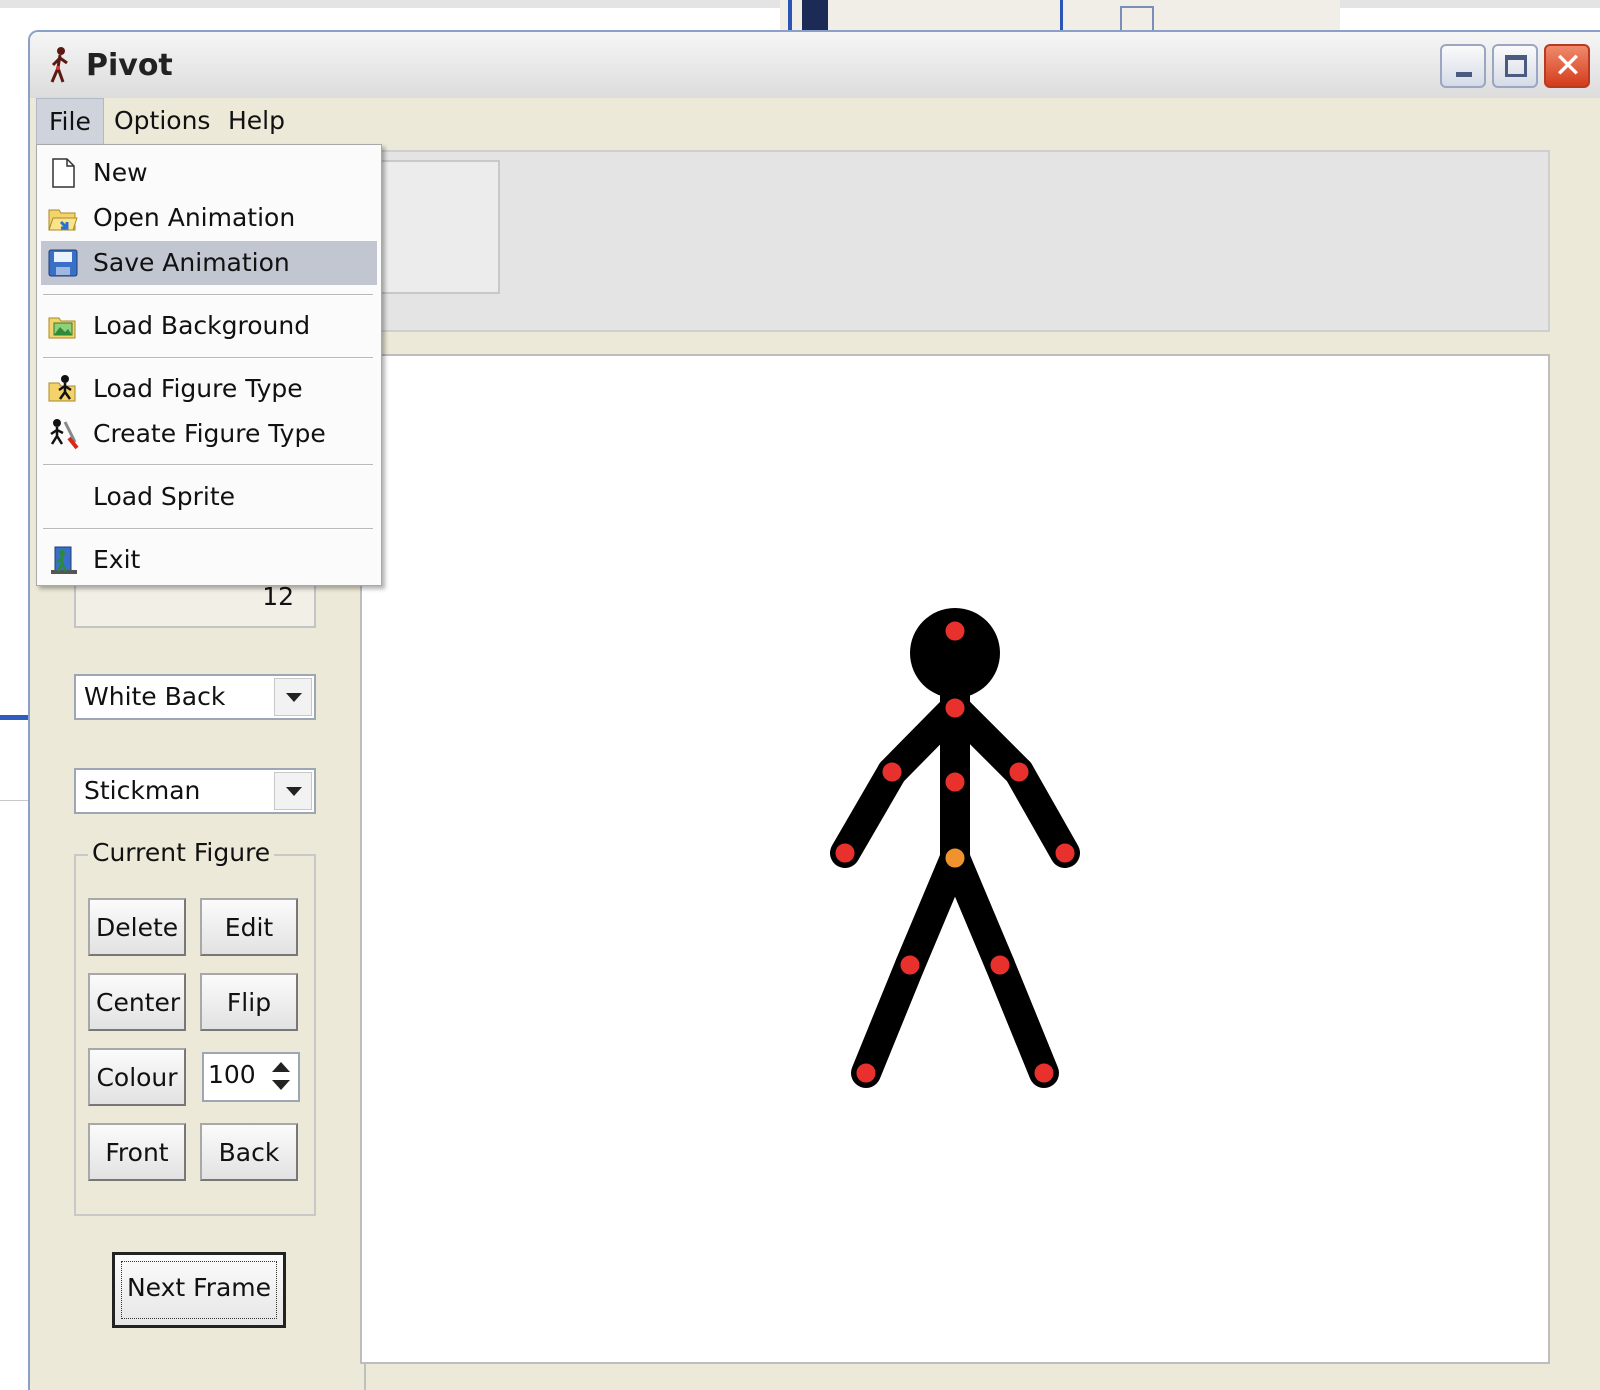 Image resolution: width=1600 pixels, height=1390 pixels. Describe the element at coordinates (866, 1073) in the screenshot. I see `left-foot-handle` at that location.